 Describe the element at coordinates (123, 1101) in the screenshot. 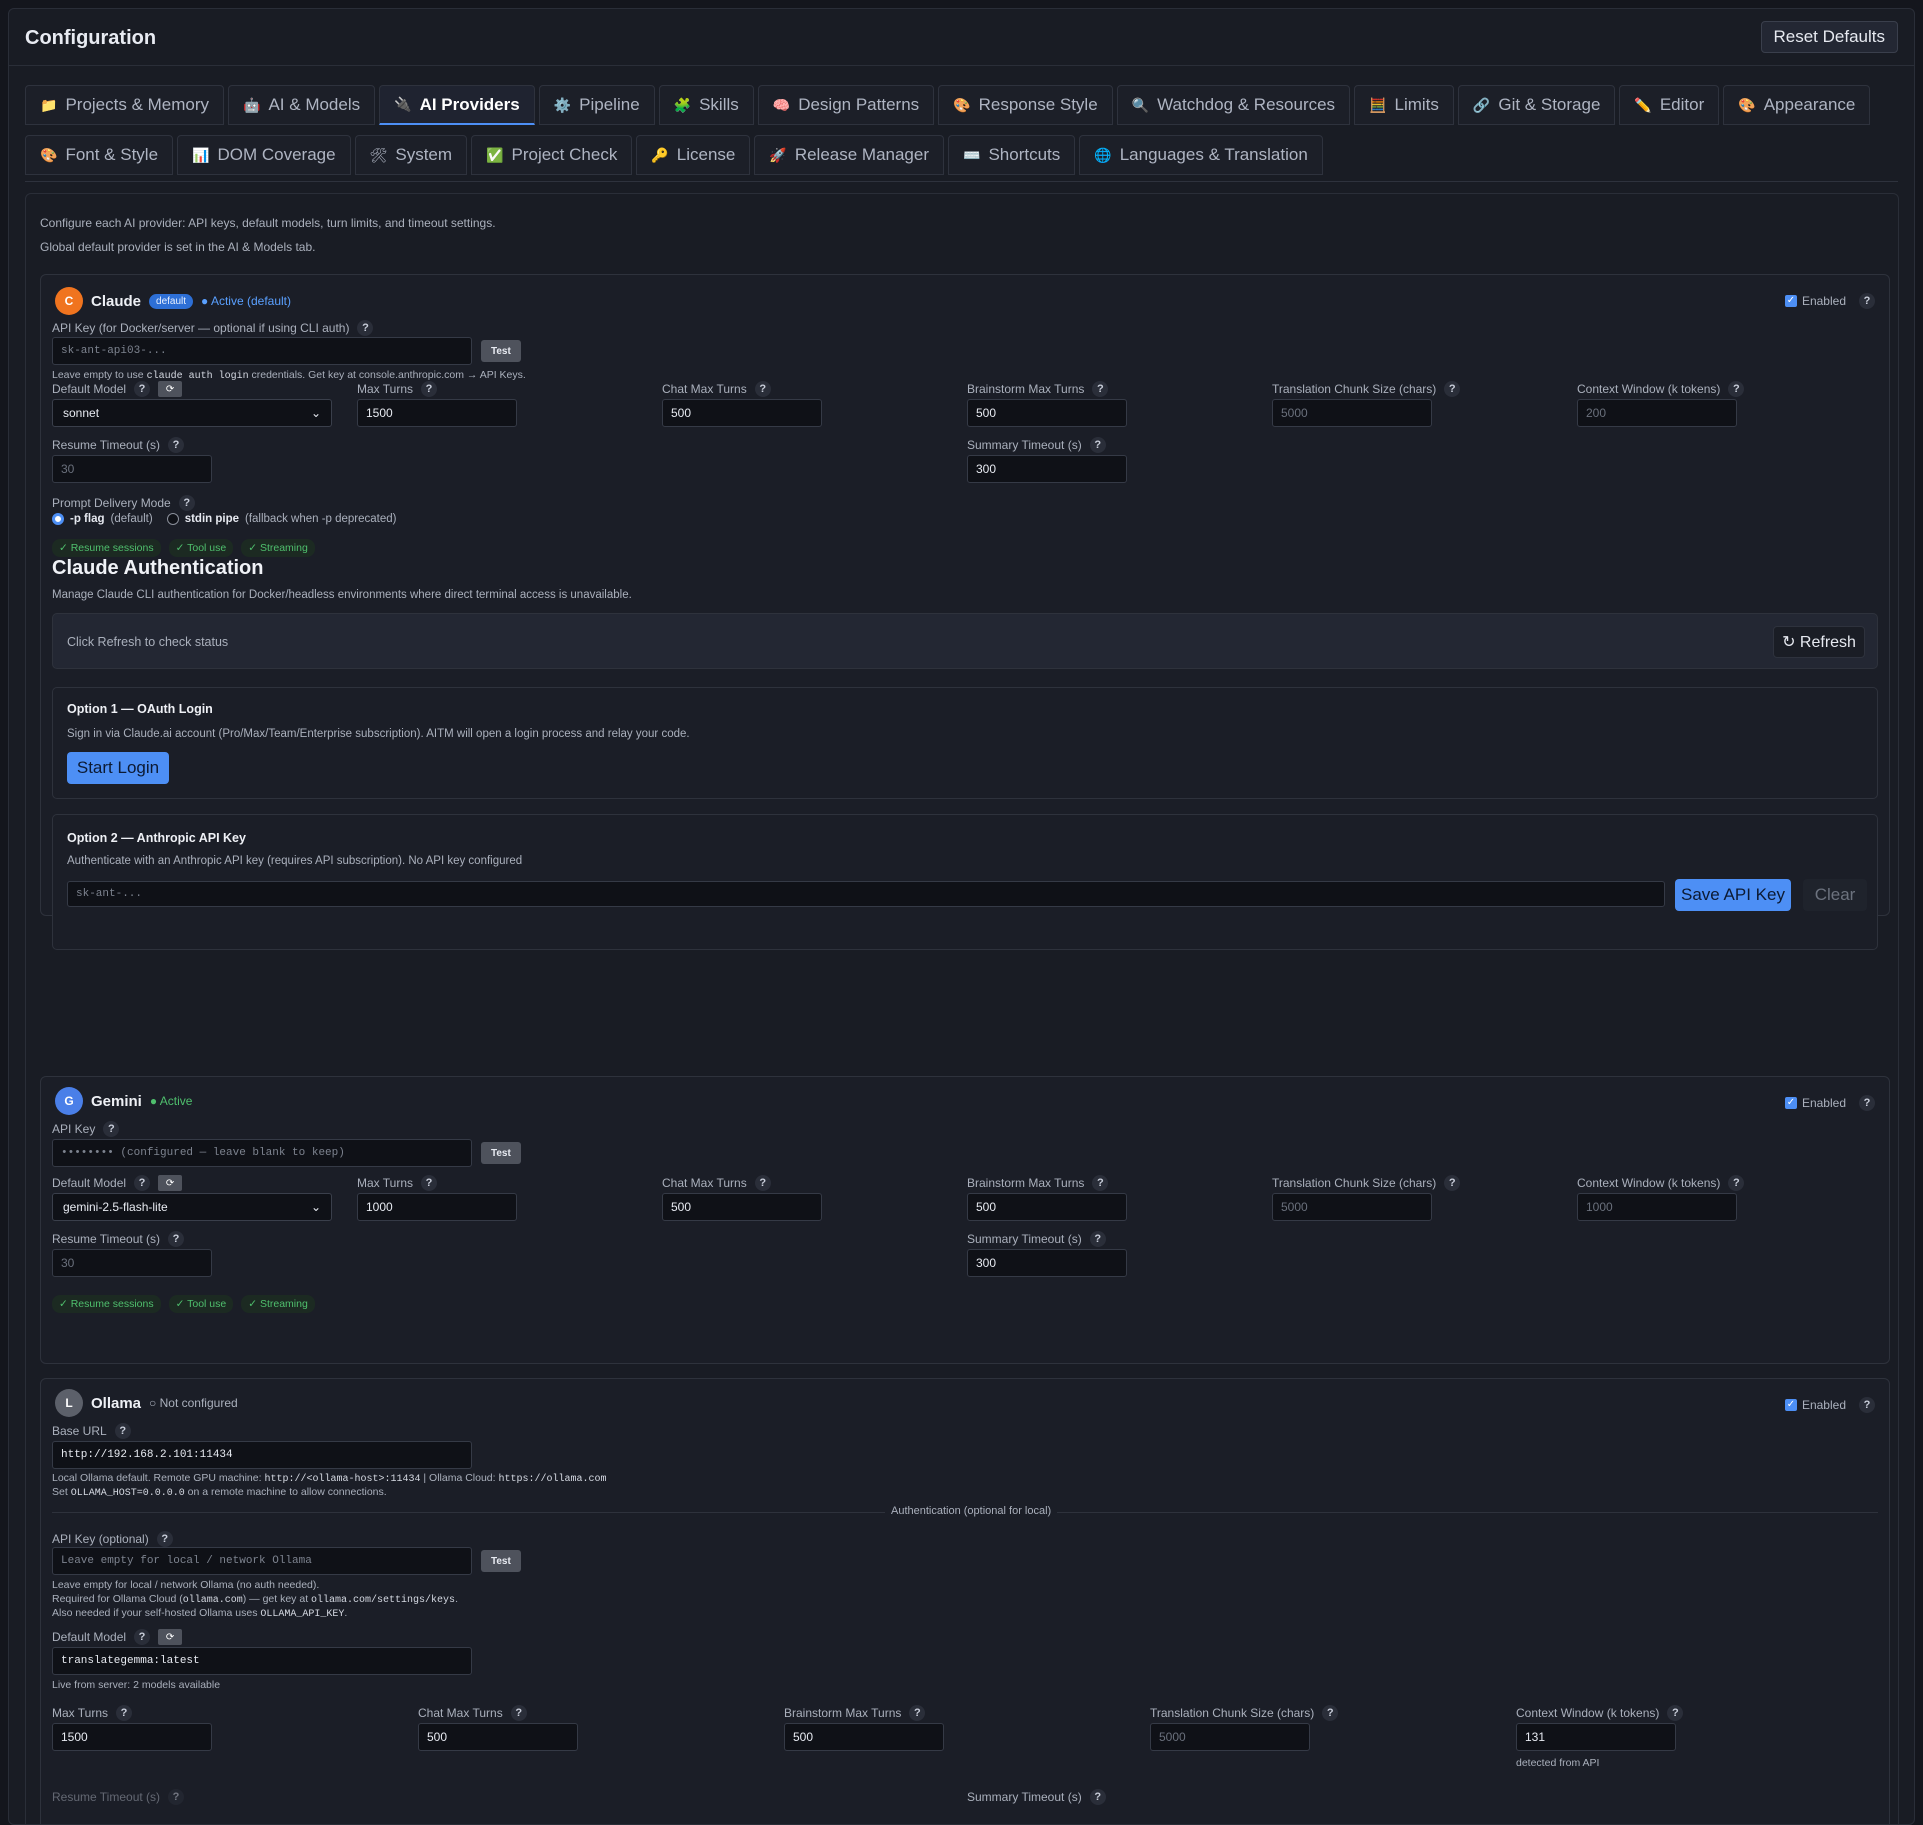

I see `gemini-header: G Gemini ● Active` at that location.